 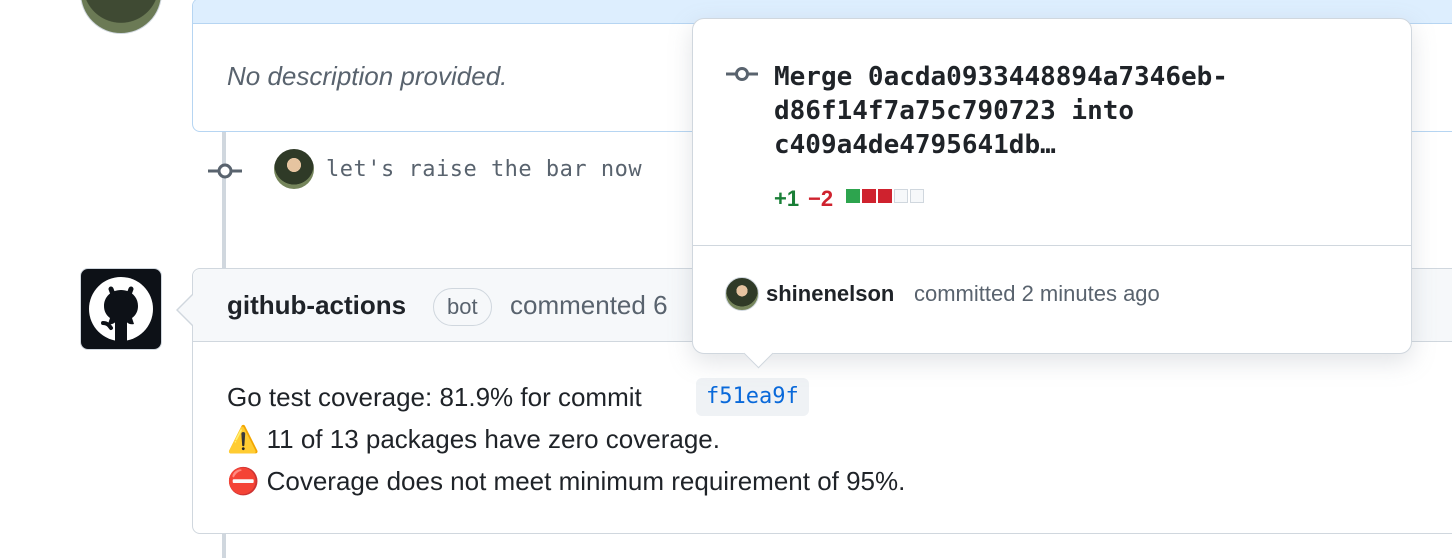 What do you see at coordinates (821, 198) in the screenshot?
I see `deletions-count: −2` at bounding box center [821, 198].